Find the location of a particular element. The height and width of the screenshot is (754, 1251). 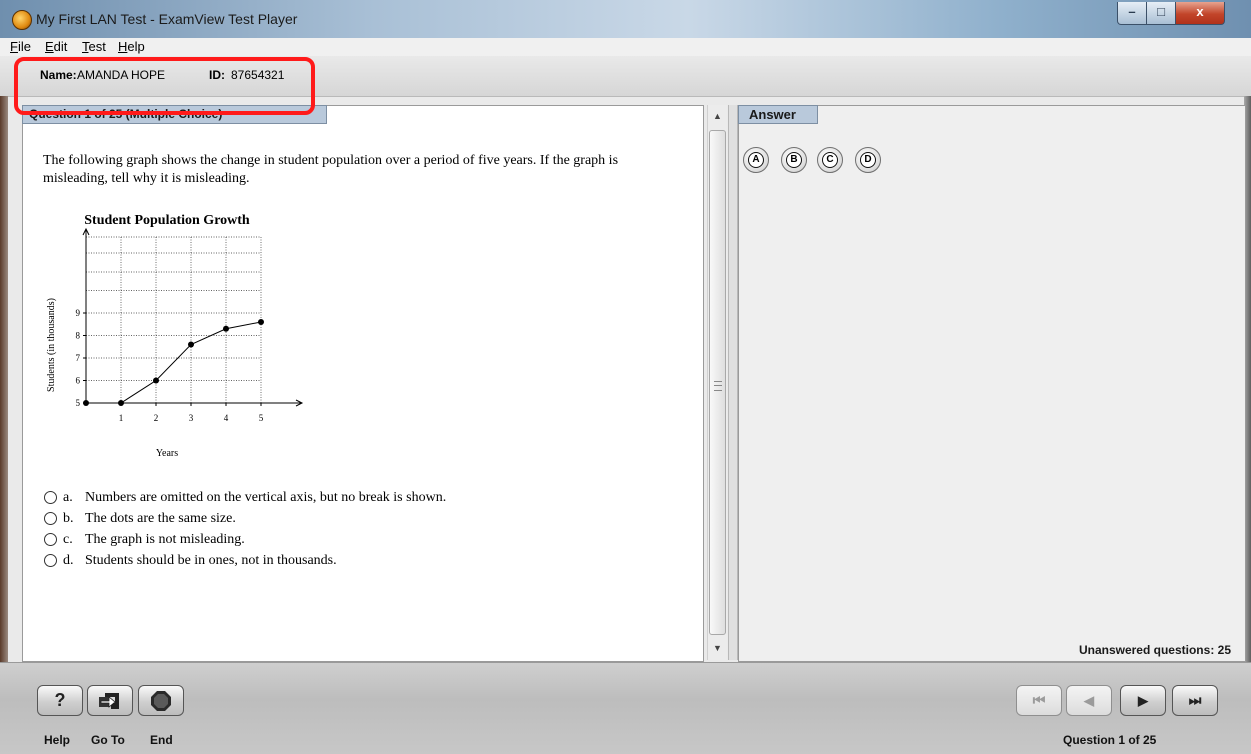

menu-help: Help is located at coordinates (131, 46).